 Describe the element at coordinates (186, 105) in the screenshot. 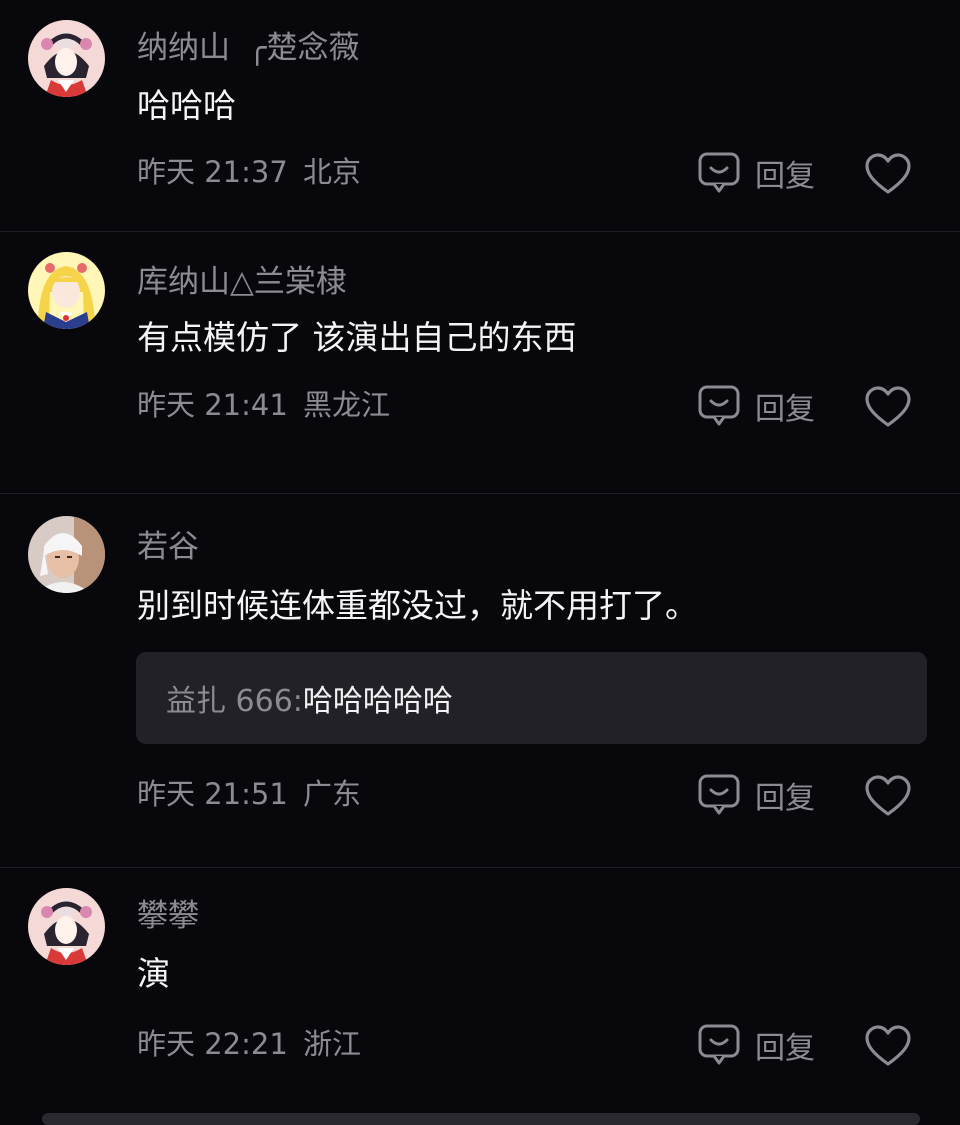

I see `comment-text: 哈哈哈` at that location.